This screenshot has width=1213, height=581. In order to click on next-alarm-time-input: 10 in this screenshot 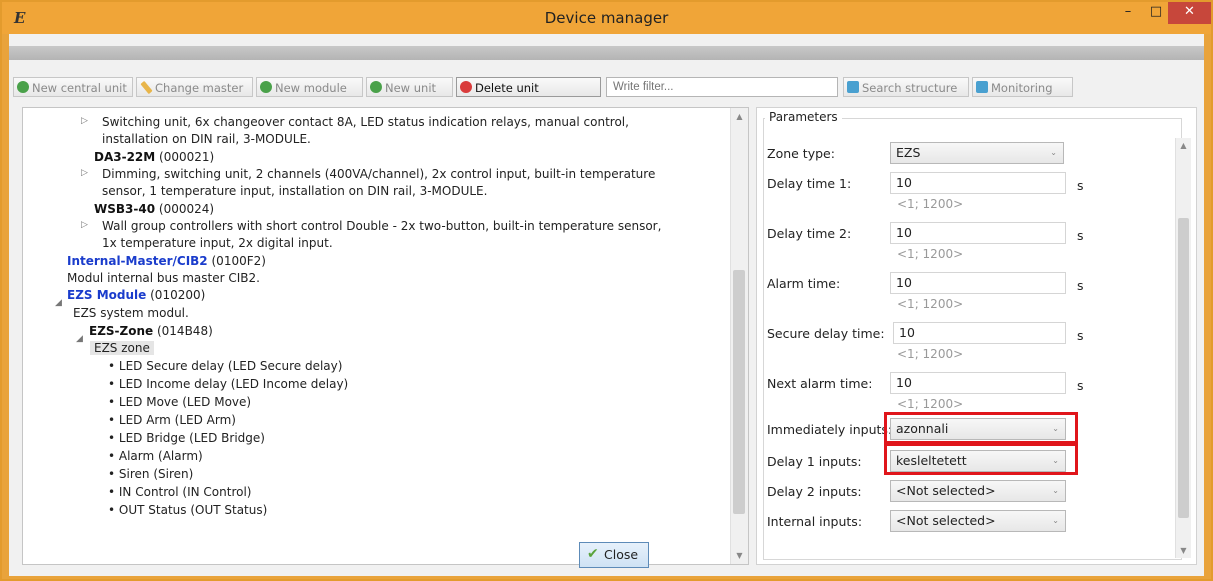, I will do `click(978, 383)`.